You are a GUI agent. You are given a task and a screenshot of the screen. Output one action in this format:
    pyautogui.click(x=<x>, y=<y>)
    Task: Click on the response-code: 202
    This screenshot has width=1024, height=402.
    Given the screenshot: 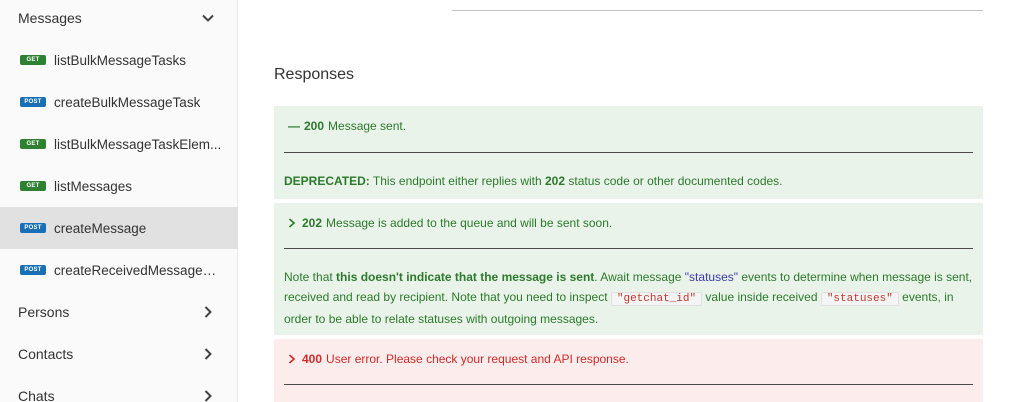 What is the action you would take?
    pyautogui.click(x=312, y=223)
    